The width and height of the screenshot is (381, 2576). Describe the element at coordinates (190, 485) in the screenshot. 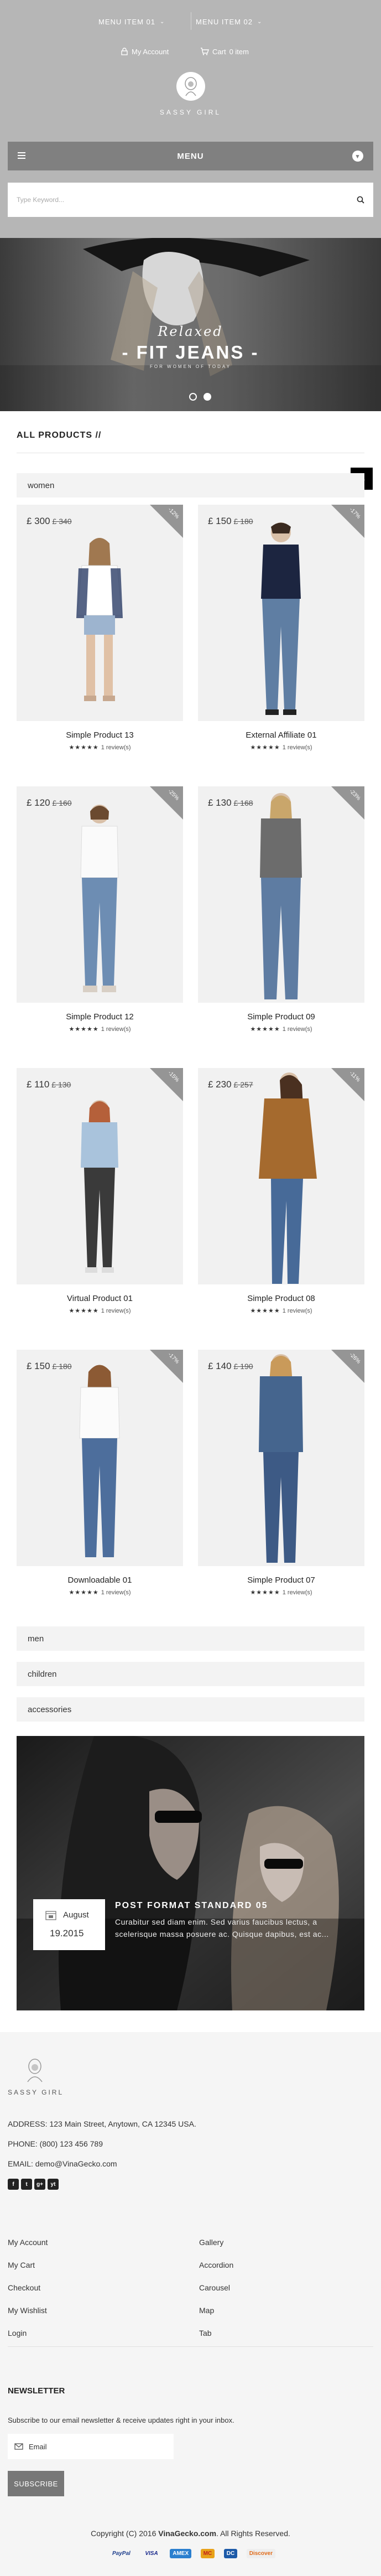

I see `category-tab-women: women` at that location.